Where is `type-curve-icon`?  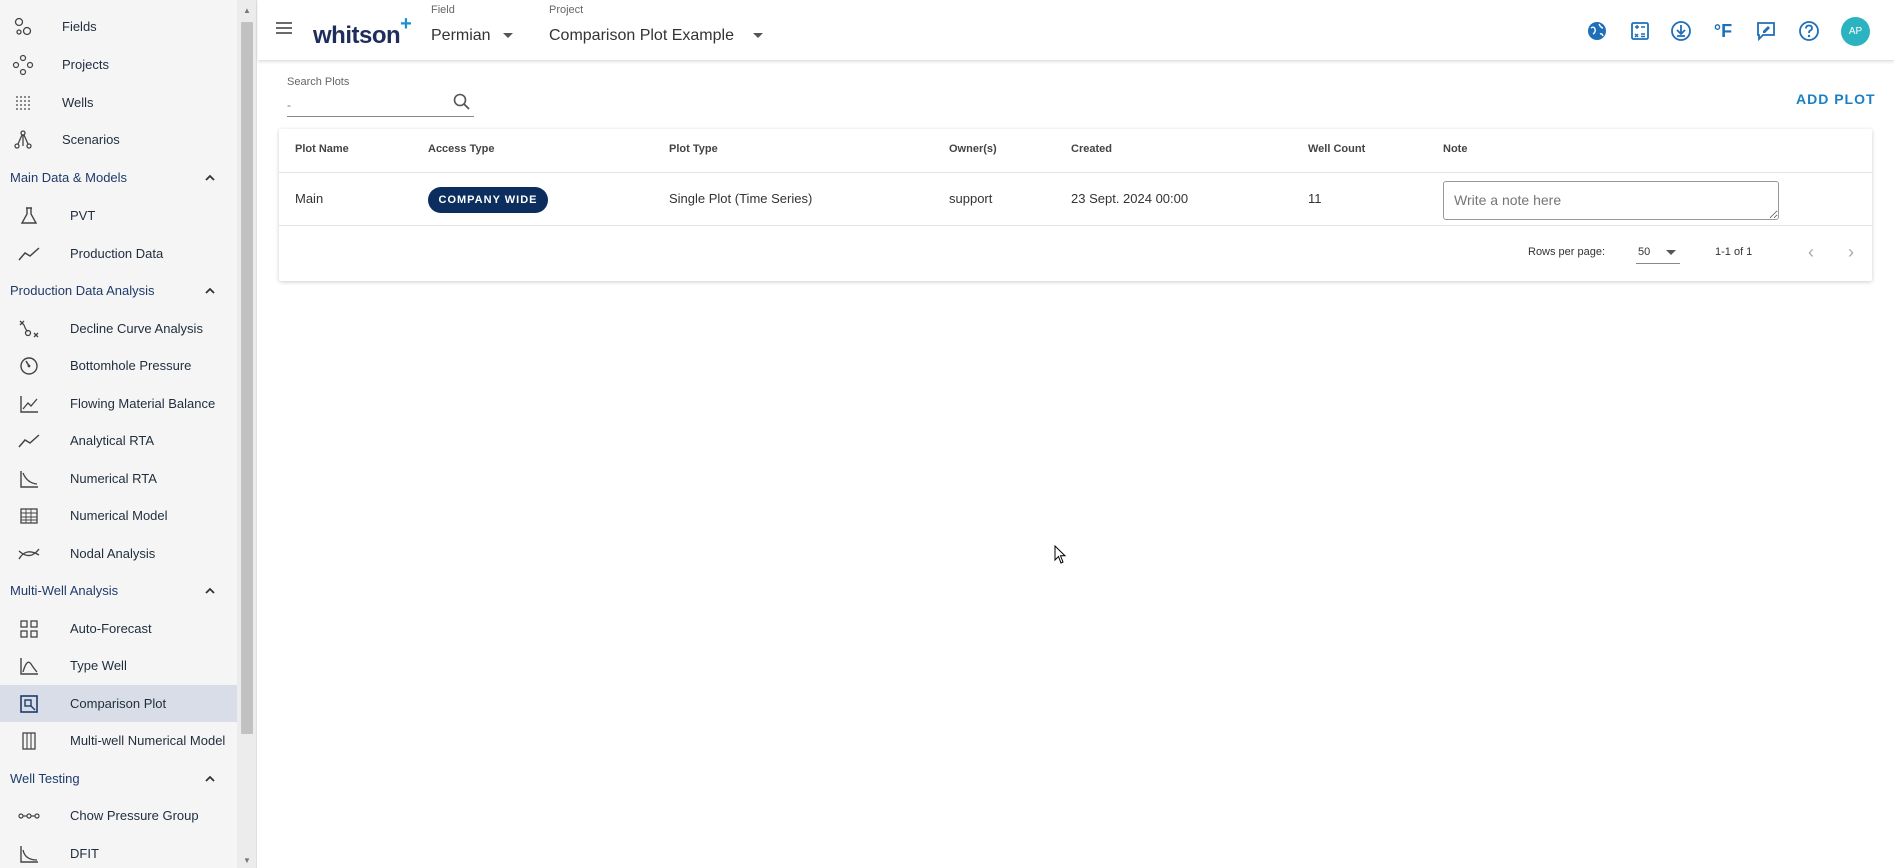
type-curve-icon is located at coordinates (29, 666).